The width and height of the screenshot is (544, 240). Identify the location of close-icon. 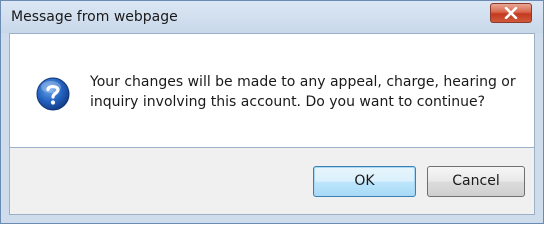
(511, 13).